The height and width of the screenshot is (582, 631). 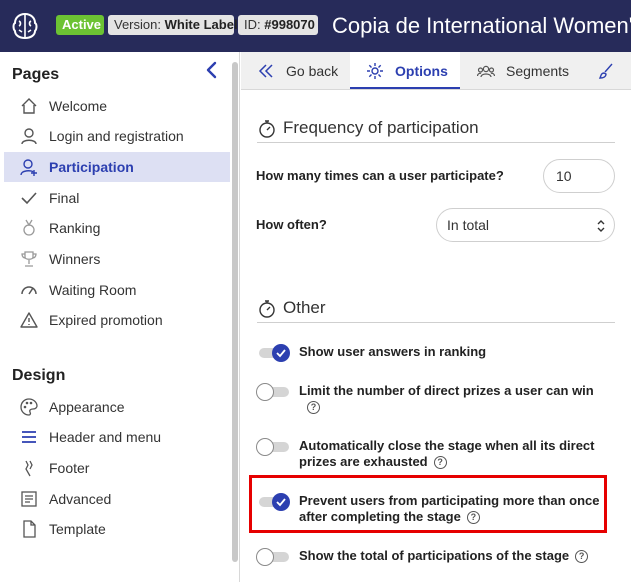 I want to click on other-section-title: Other, so click(x=304, y=307).